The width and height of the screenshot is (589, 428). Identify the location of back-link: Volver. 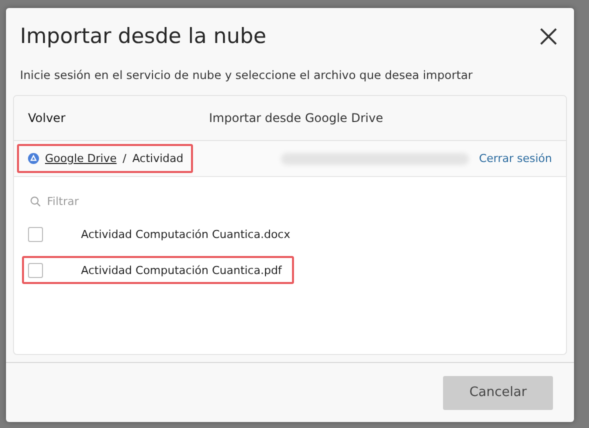
(111, 118).